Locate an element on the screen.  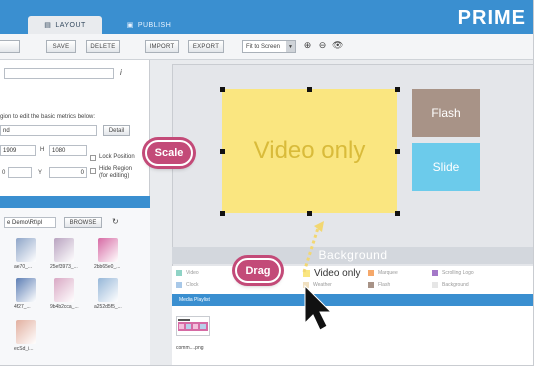
drag-callout: Drag is located at coordinates (258, 270).